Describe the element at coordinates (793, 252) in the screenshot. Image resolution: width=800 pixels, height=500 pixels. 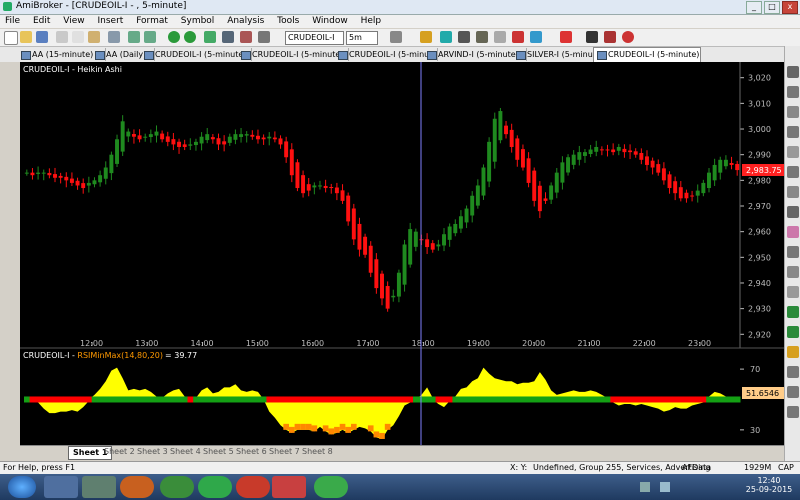
I see `gann-icon` at that location.